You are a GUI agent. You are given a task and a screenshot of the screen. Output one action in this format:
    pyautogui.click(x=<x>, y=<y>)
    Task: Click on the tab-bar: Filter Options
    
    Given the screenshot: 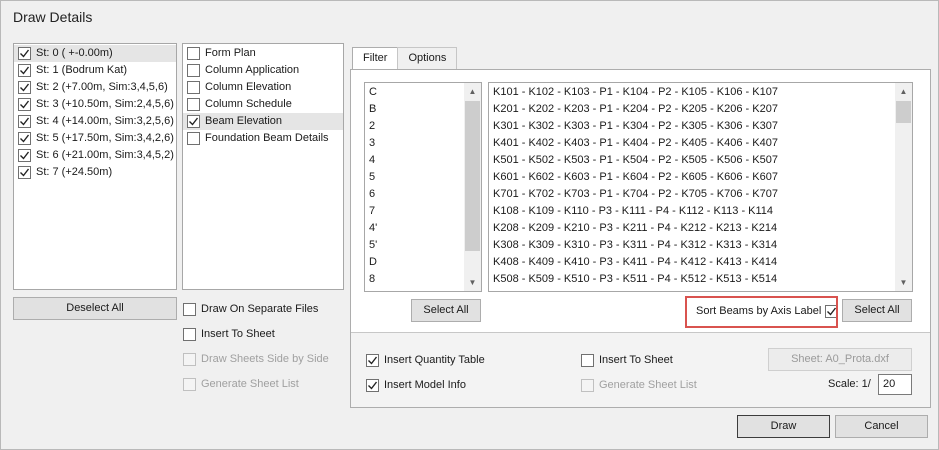 What is the action you would take?
    pyautogui.click(x=405, y=58)
    